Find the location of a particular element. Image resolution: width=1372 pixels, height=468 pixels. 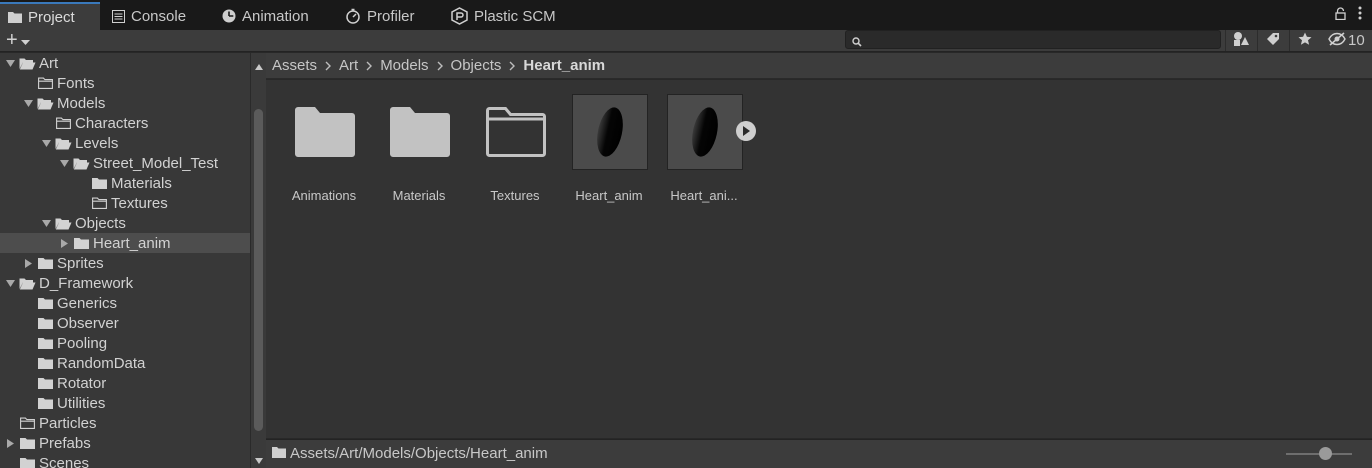

path-footer: Assets/Art/Models/Objects/Heart_anim is located at coordinates (819, 453).